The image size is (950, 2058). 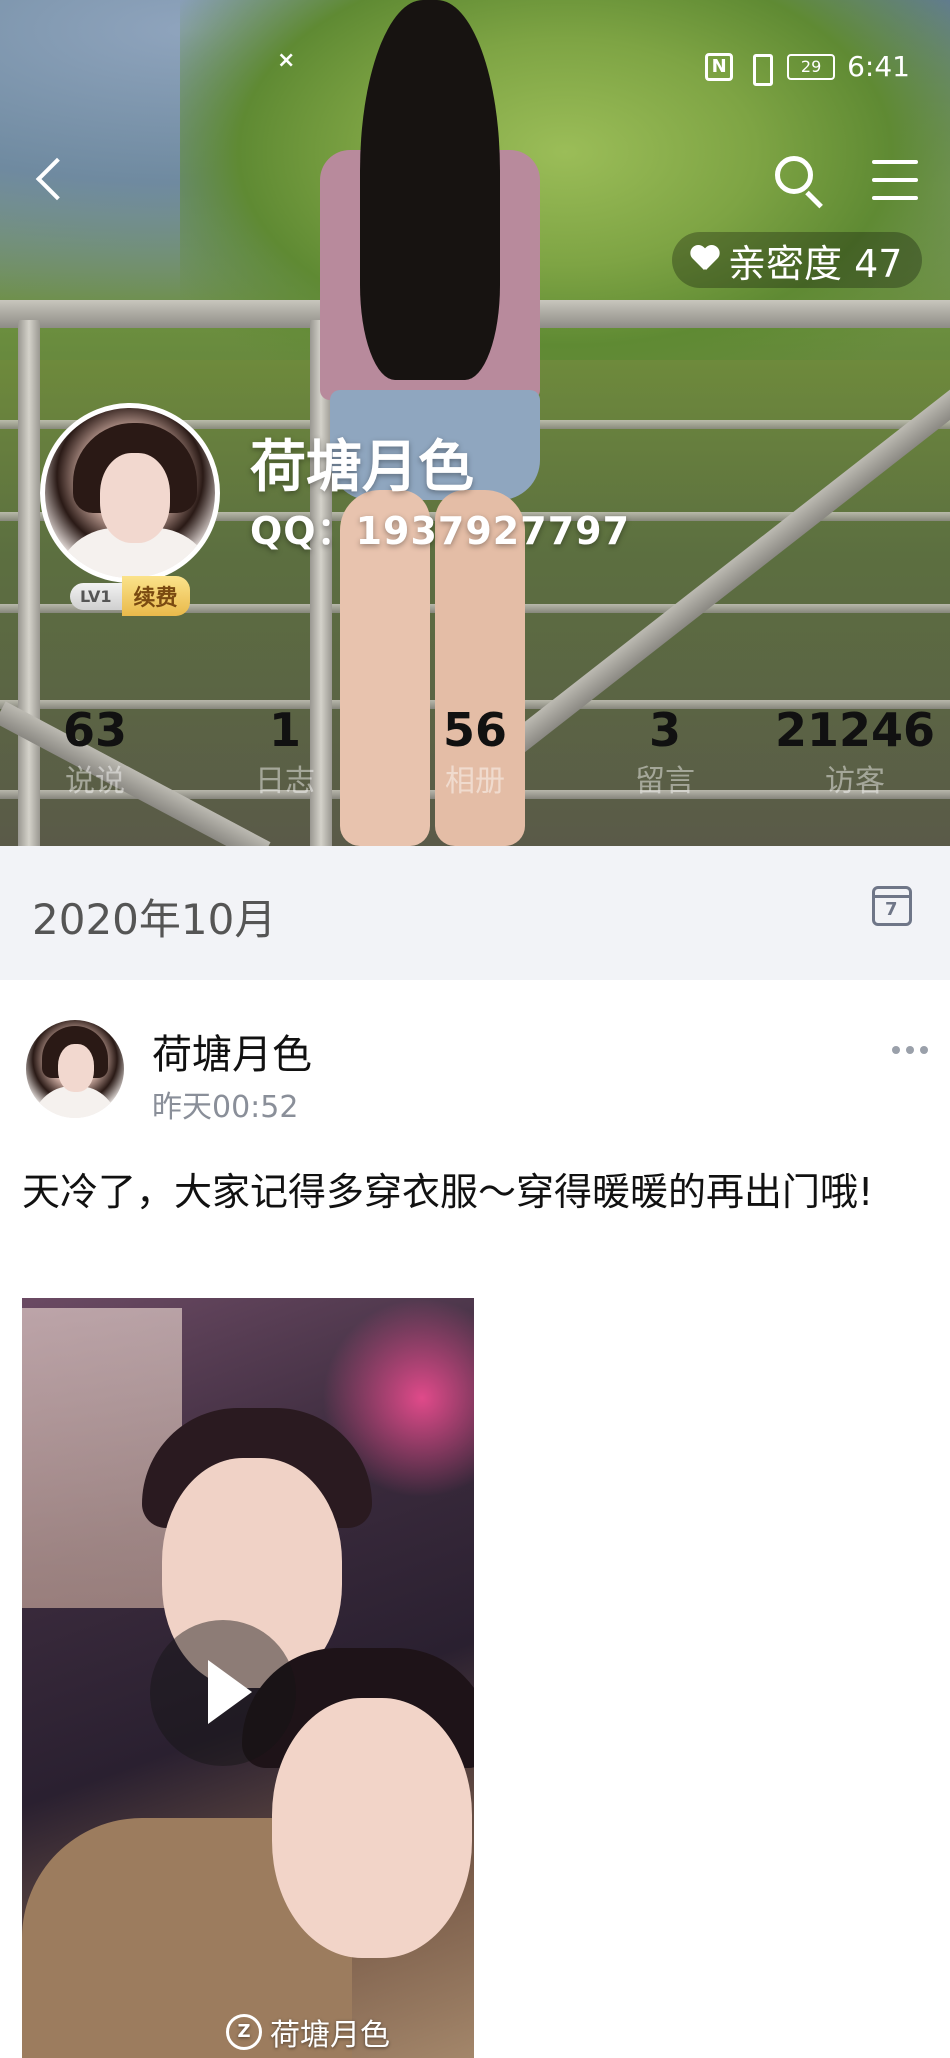 I want to click on intimacy-label: 亲密度 47, so click(x=815, y=263).